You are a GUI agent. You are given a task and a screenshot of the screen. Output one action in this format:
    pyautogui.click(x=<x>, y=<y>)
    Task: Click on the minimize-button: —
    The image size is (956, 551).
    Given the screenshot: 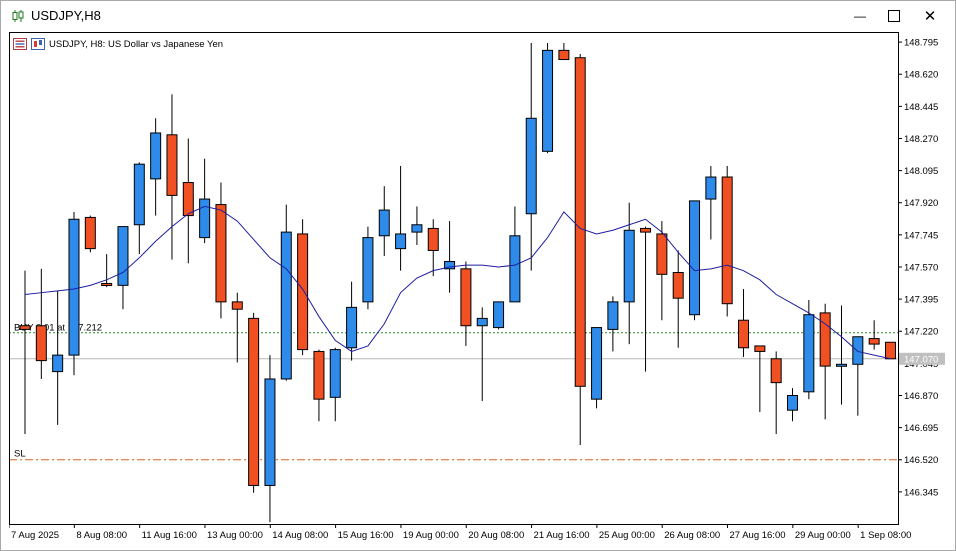 What is the action you would take?
    pyautogui.click(x=860, y=16)
    